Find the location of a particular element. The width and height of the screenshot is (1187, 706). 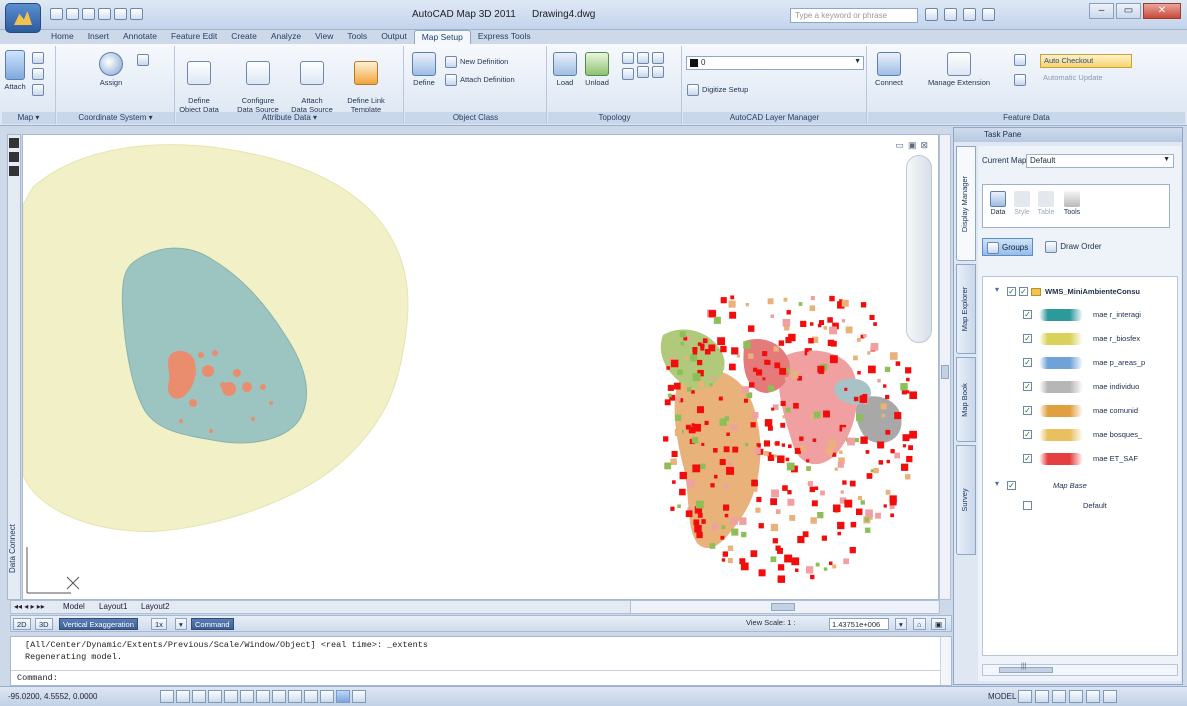

annotation-icon: ▣ is located at coordinates (939, 624).